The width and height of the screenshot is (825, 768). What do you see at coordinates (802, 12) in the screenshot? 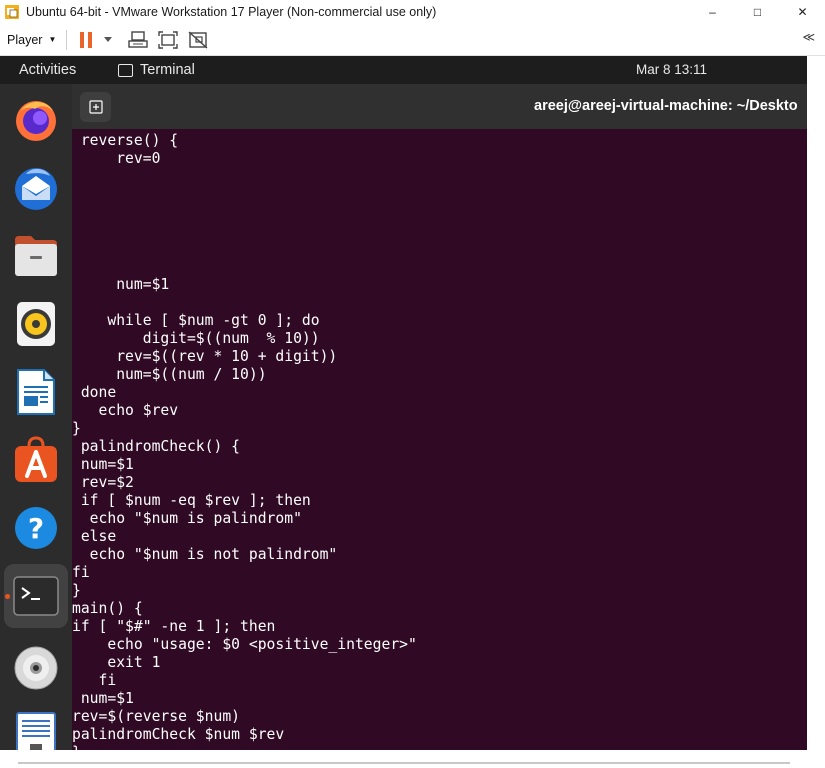
I see `close-button: ✕` at bounding box center [802, 12].